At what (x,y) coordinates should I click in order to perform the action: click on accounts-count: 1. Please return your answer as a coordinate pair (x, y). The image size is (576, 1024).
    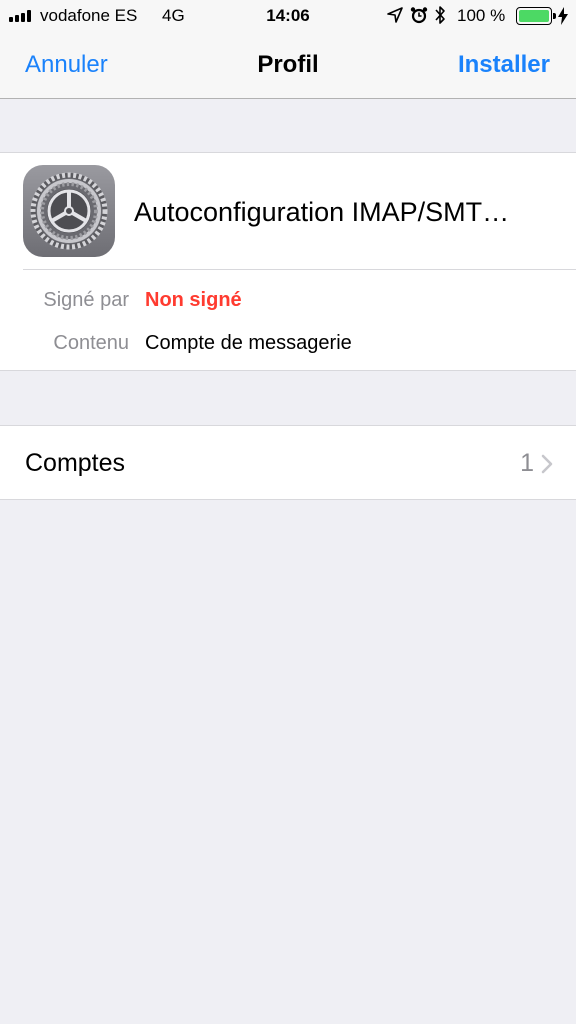
    Looking at the image, I should click on (527, 463).